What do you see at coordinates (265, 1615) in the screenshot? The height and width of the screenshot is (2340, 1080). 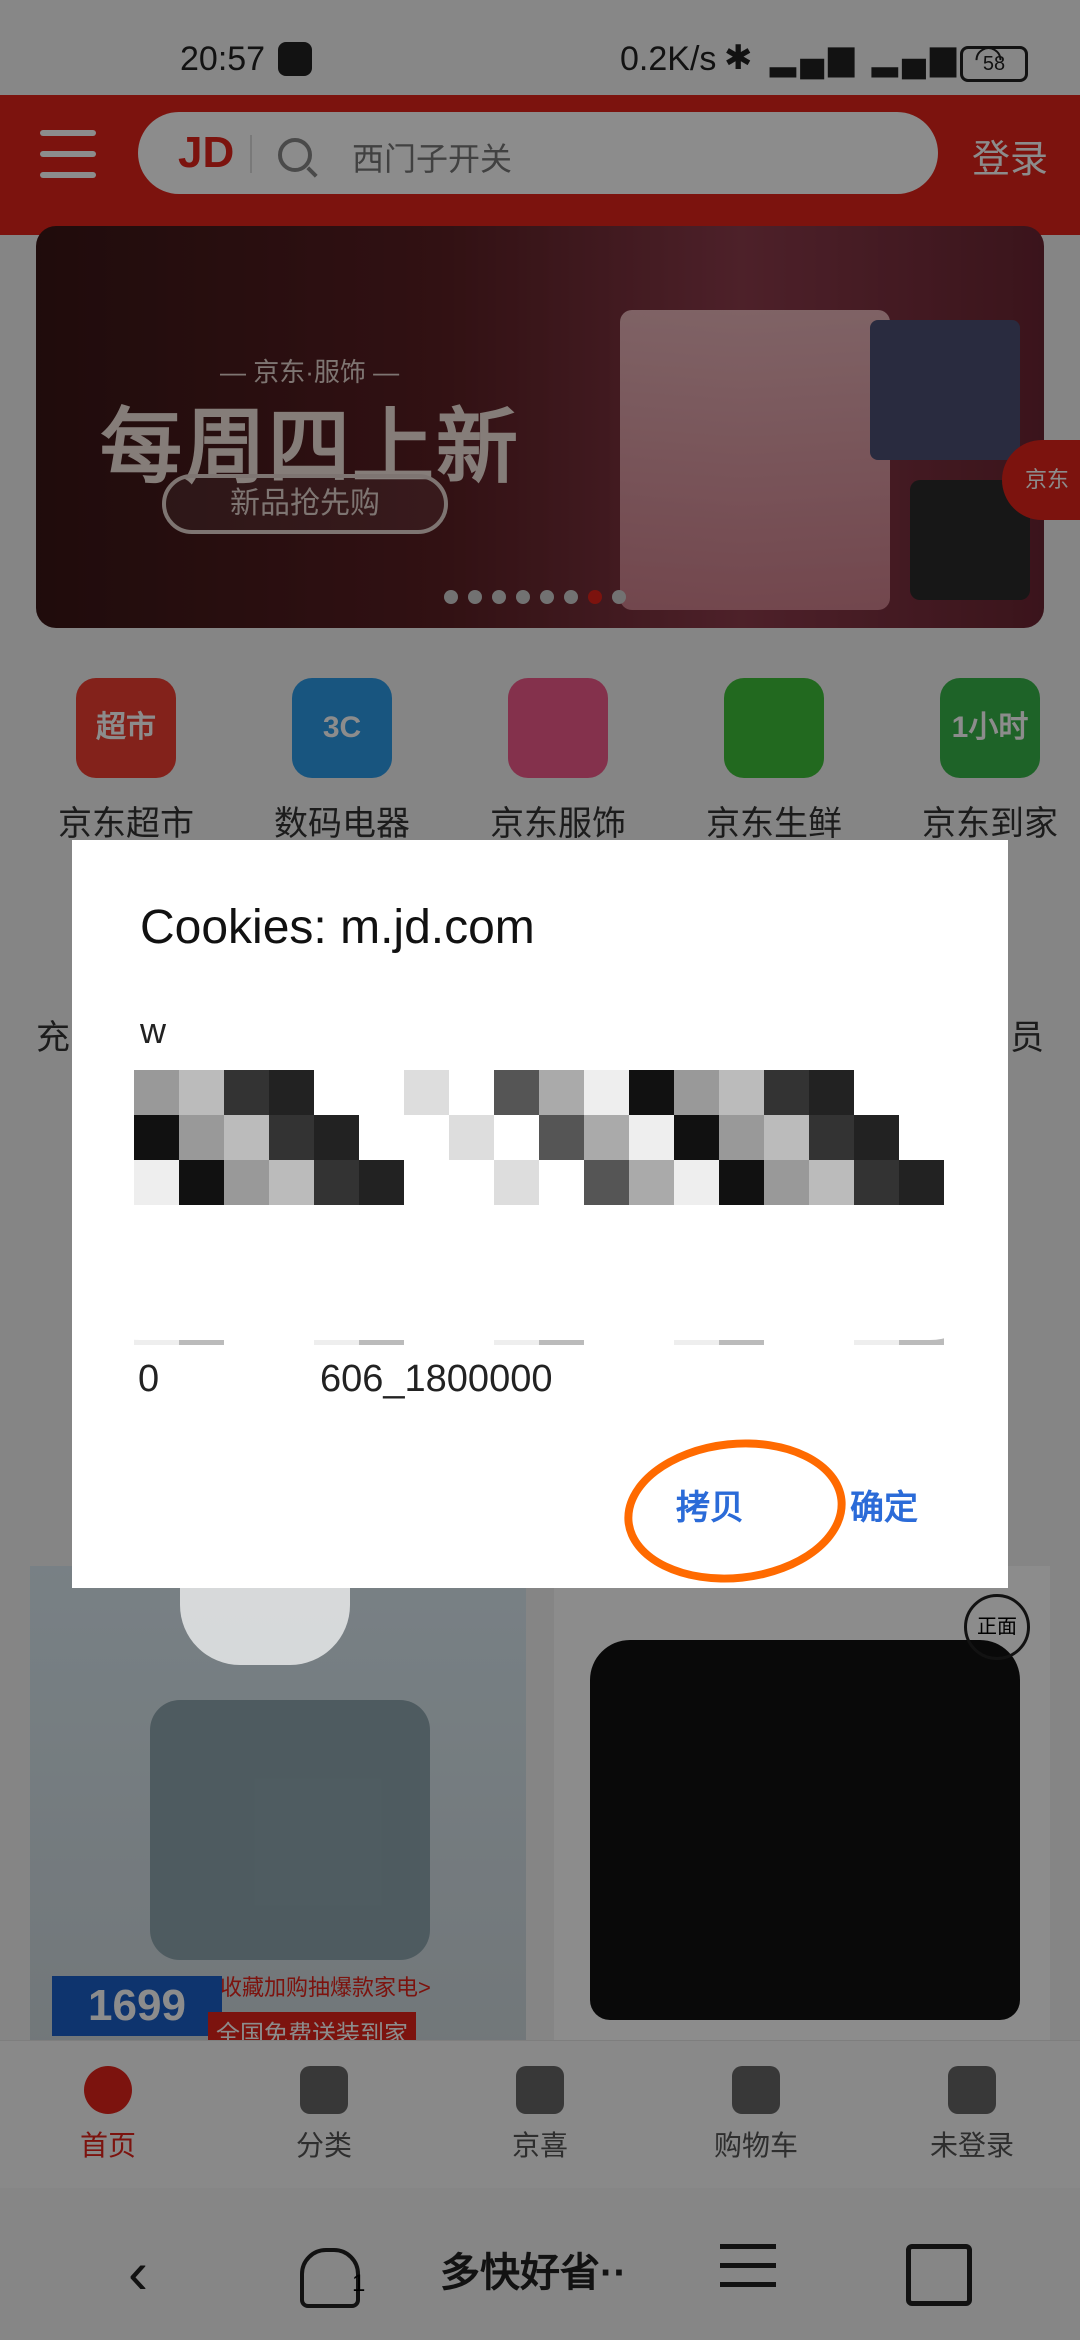 I see `redaction-smudge` at bounding box center [265, 1615].